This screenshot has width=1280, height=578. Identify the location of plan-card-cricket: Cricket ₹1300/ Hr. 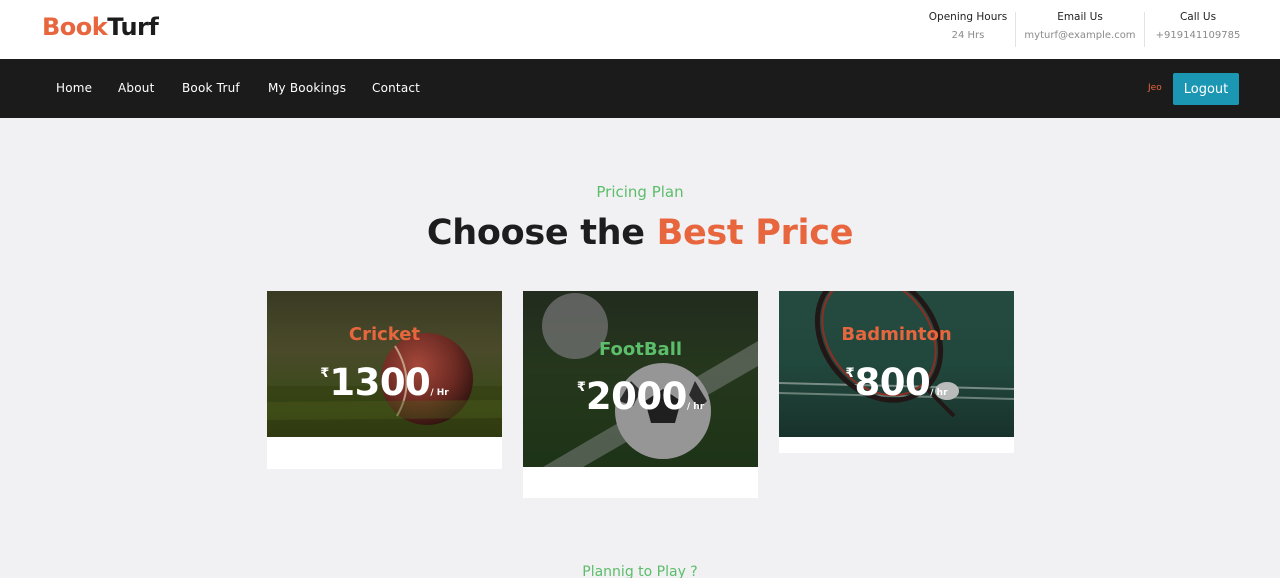
(384, 380).